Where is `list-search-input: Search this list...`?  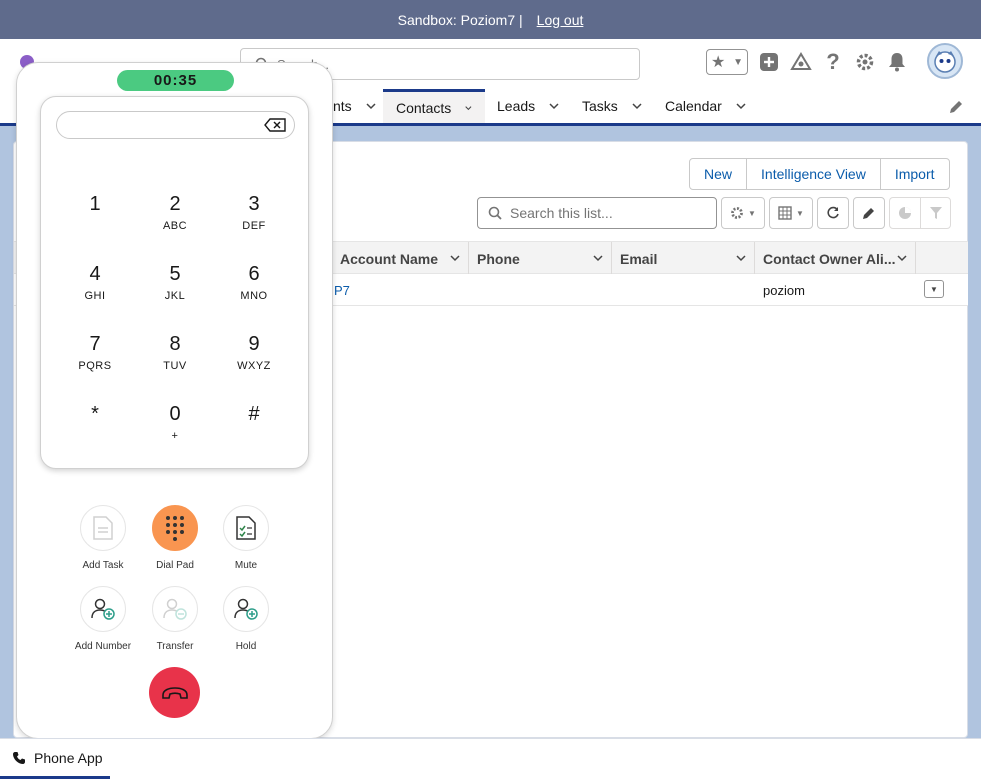 list-search-input: Search this list... is located at coordinates (597, 213).